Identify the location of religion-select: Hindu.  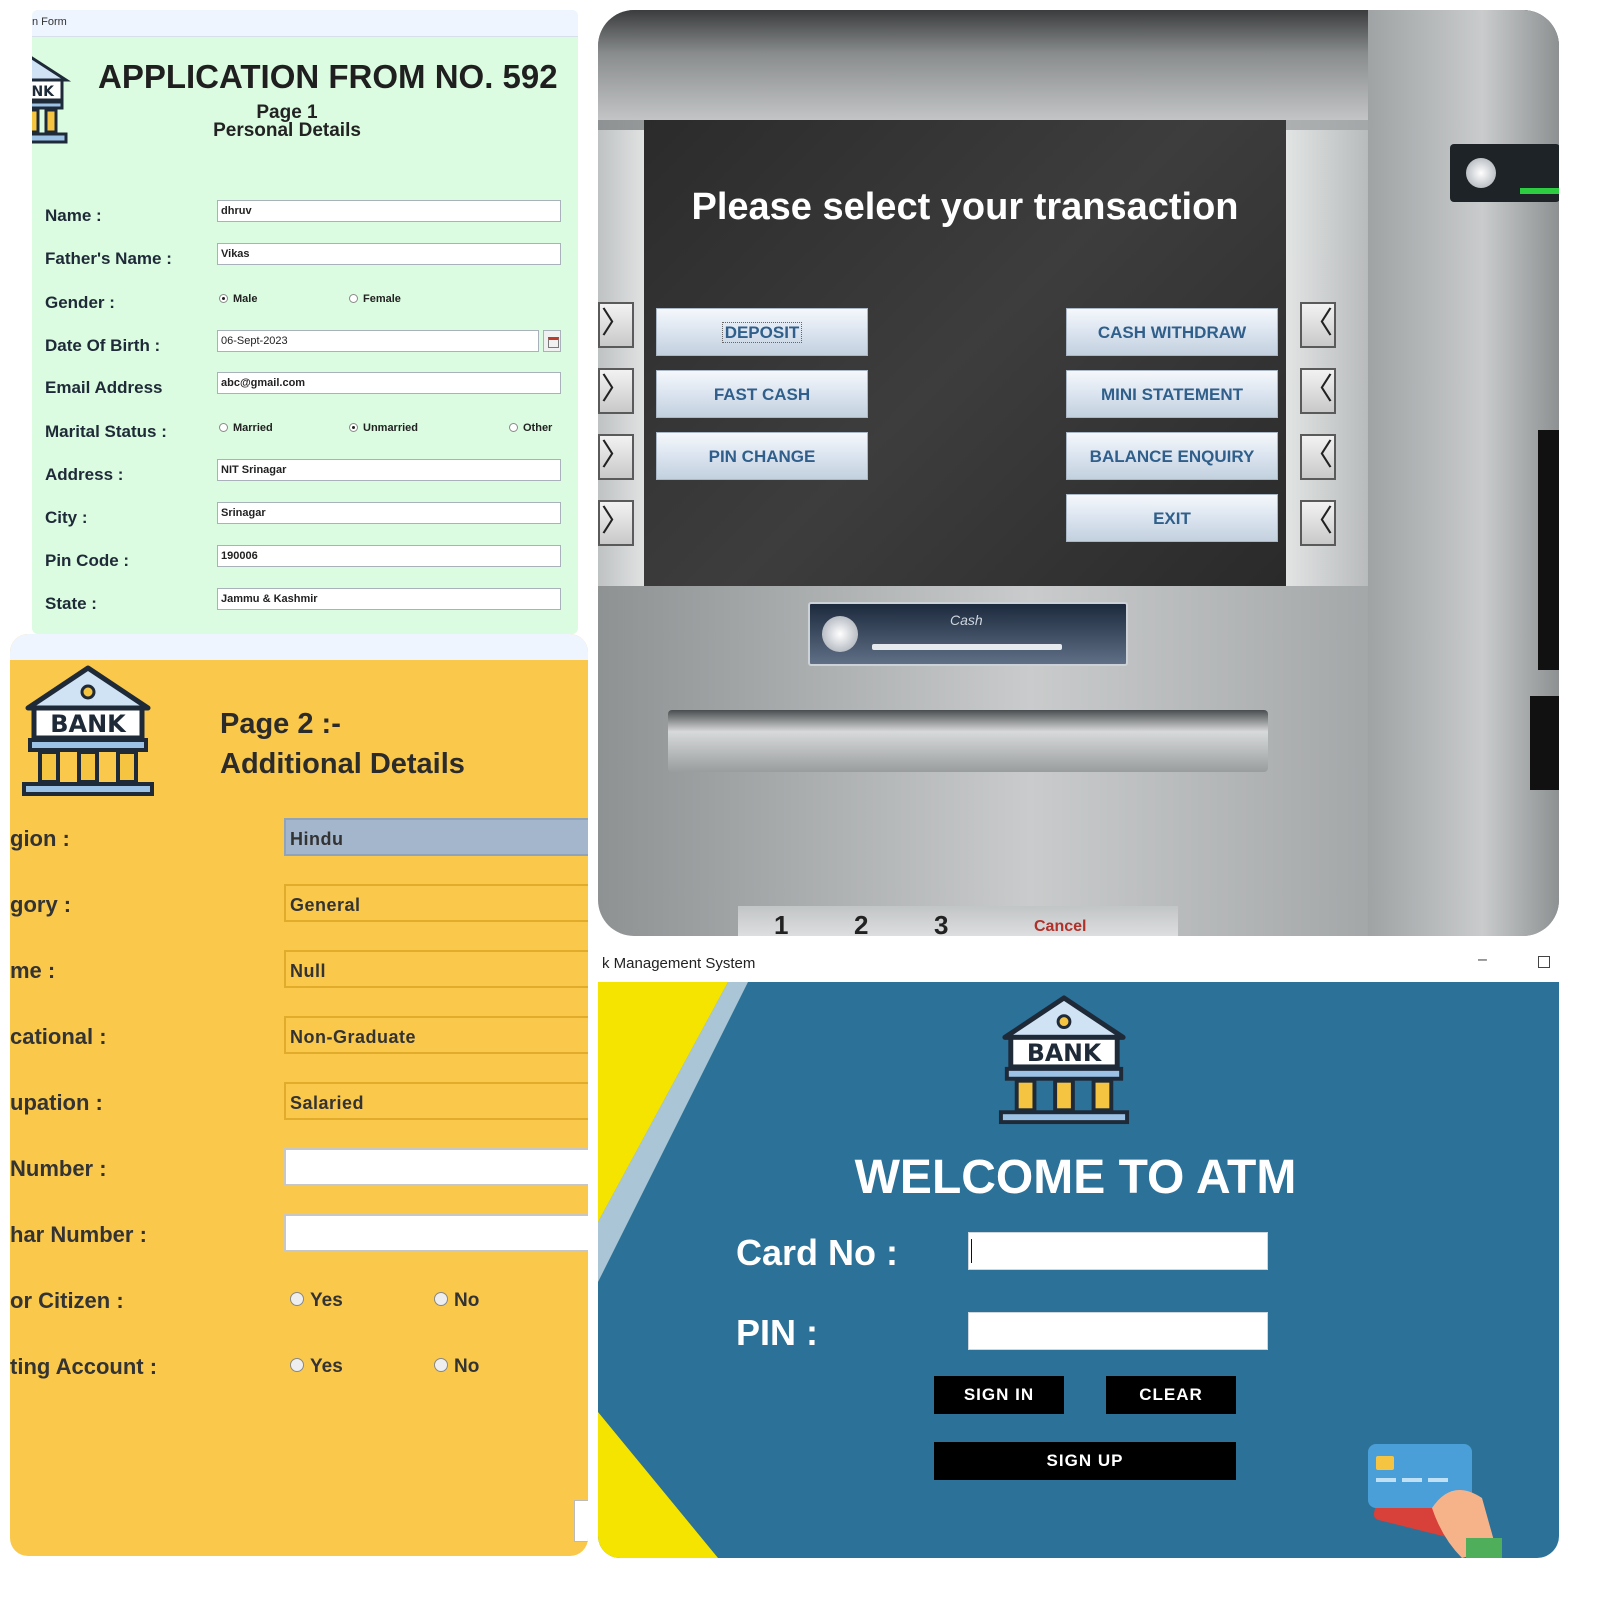
(436, 837).